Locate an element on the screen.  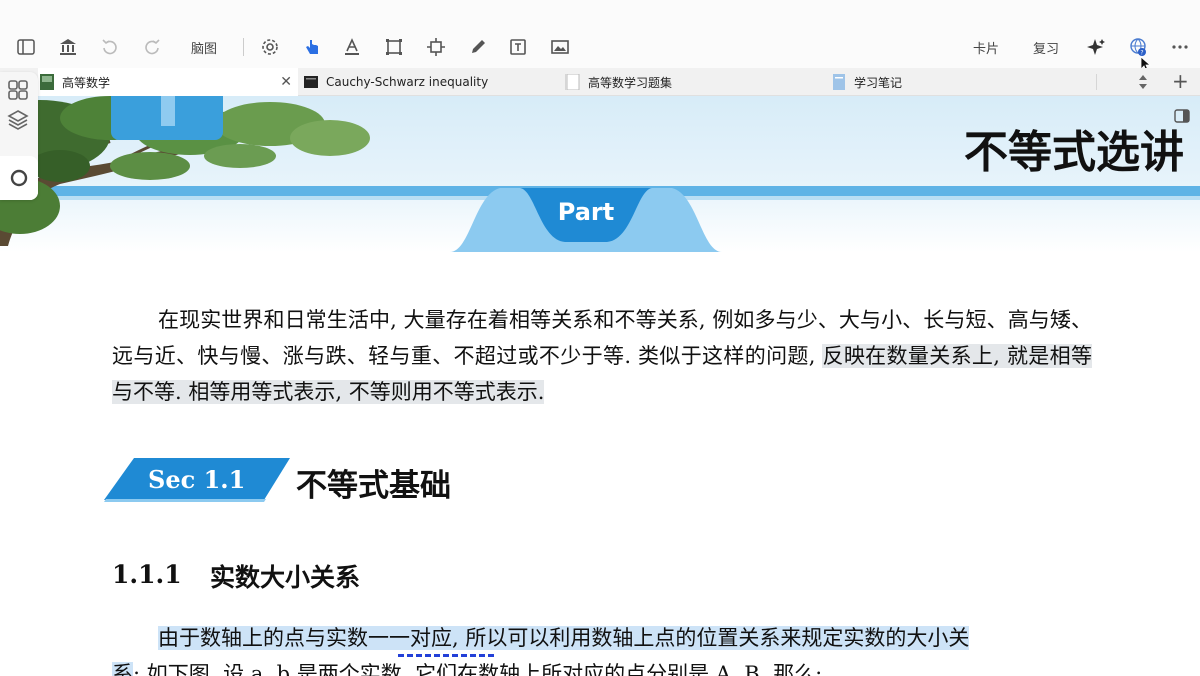
section-badge: Sec 1.1 is located at coordinates (199, 480).